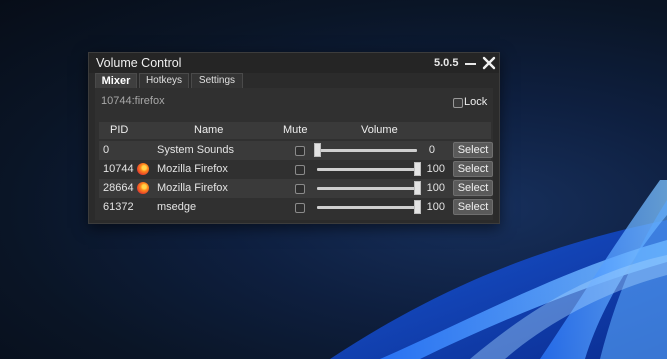 This screenshot has width=667, height=359. What do you see at coordinates (177, 207) in the screenshot?
I see `name-cell: msedge` at bounding box center [177, 207].